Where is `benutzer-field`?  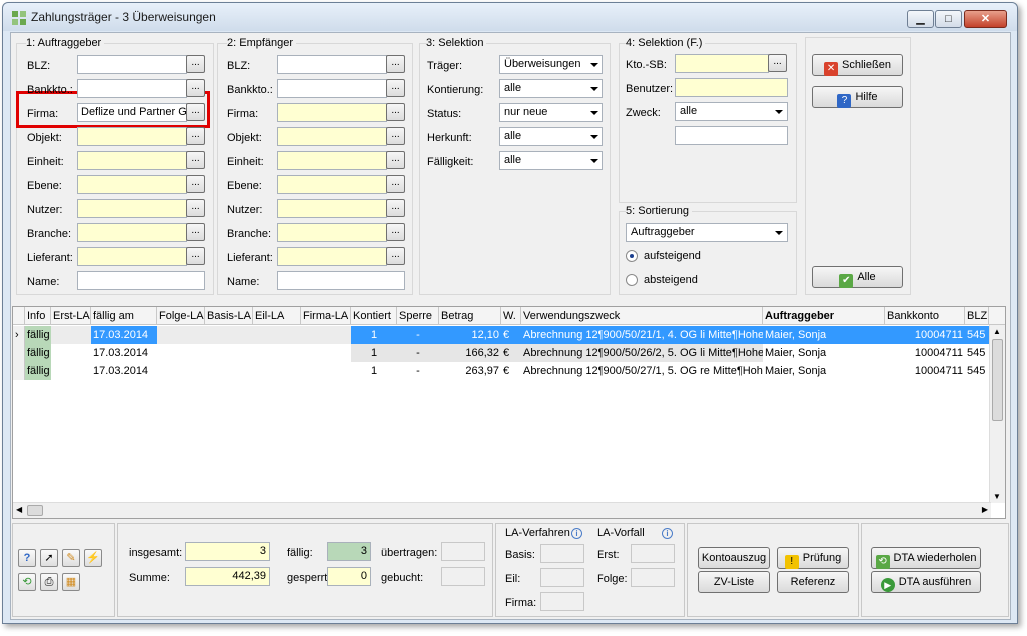
benutzer-field is located at coordinates (731, 87).